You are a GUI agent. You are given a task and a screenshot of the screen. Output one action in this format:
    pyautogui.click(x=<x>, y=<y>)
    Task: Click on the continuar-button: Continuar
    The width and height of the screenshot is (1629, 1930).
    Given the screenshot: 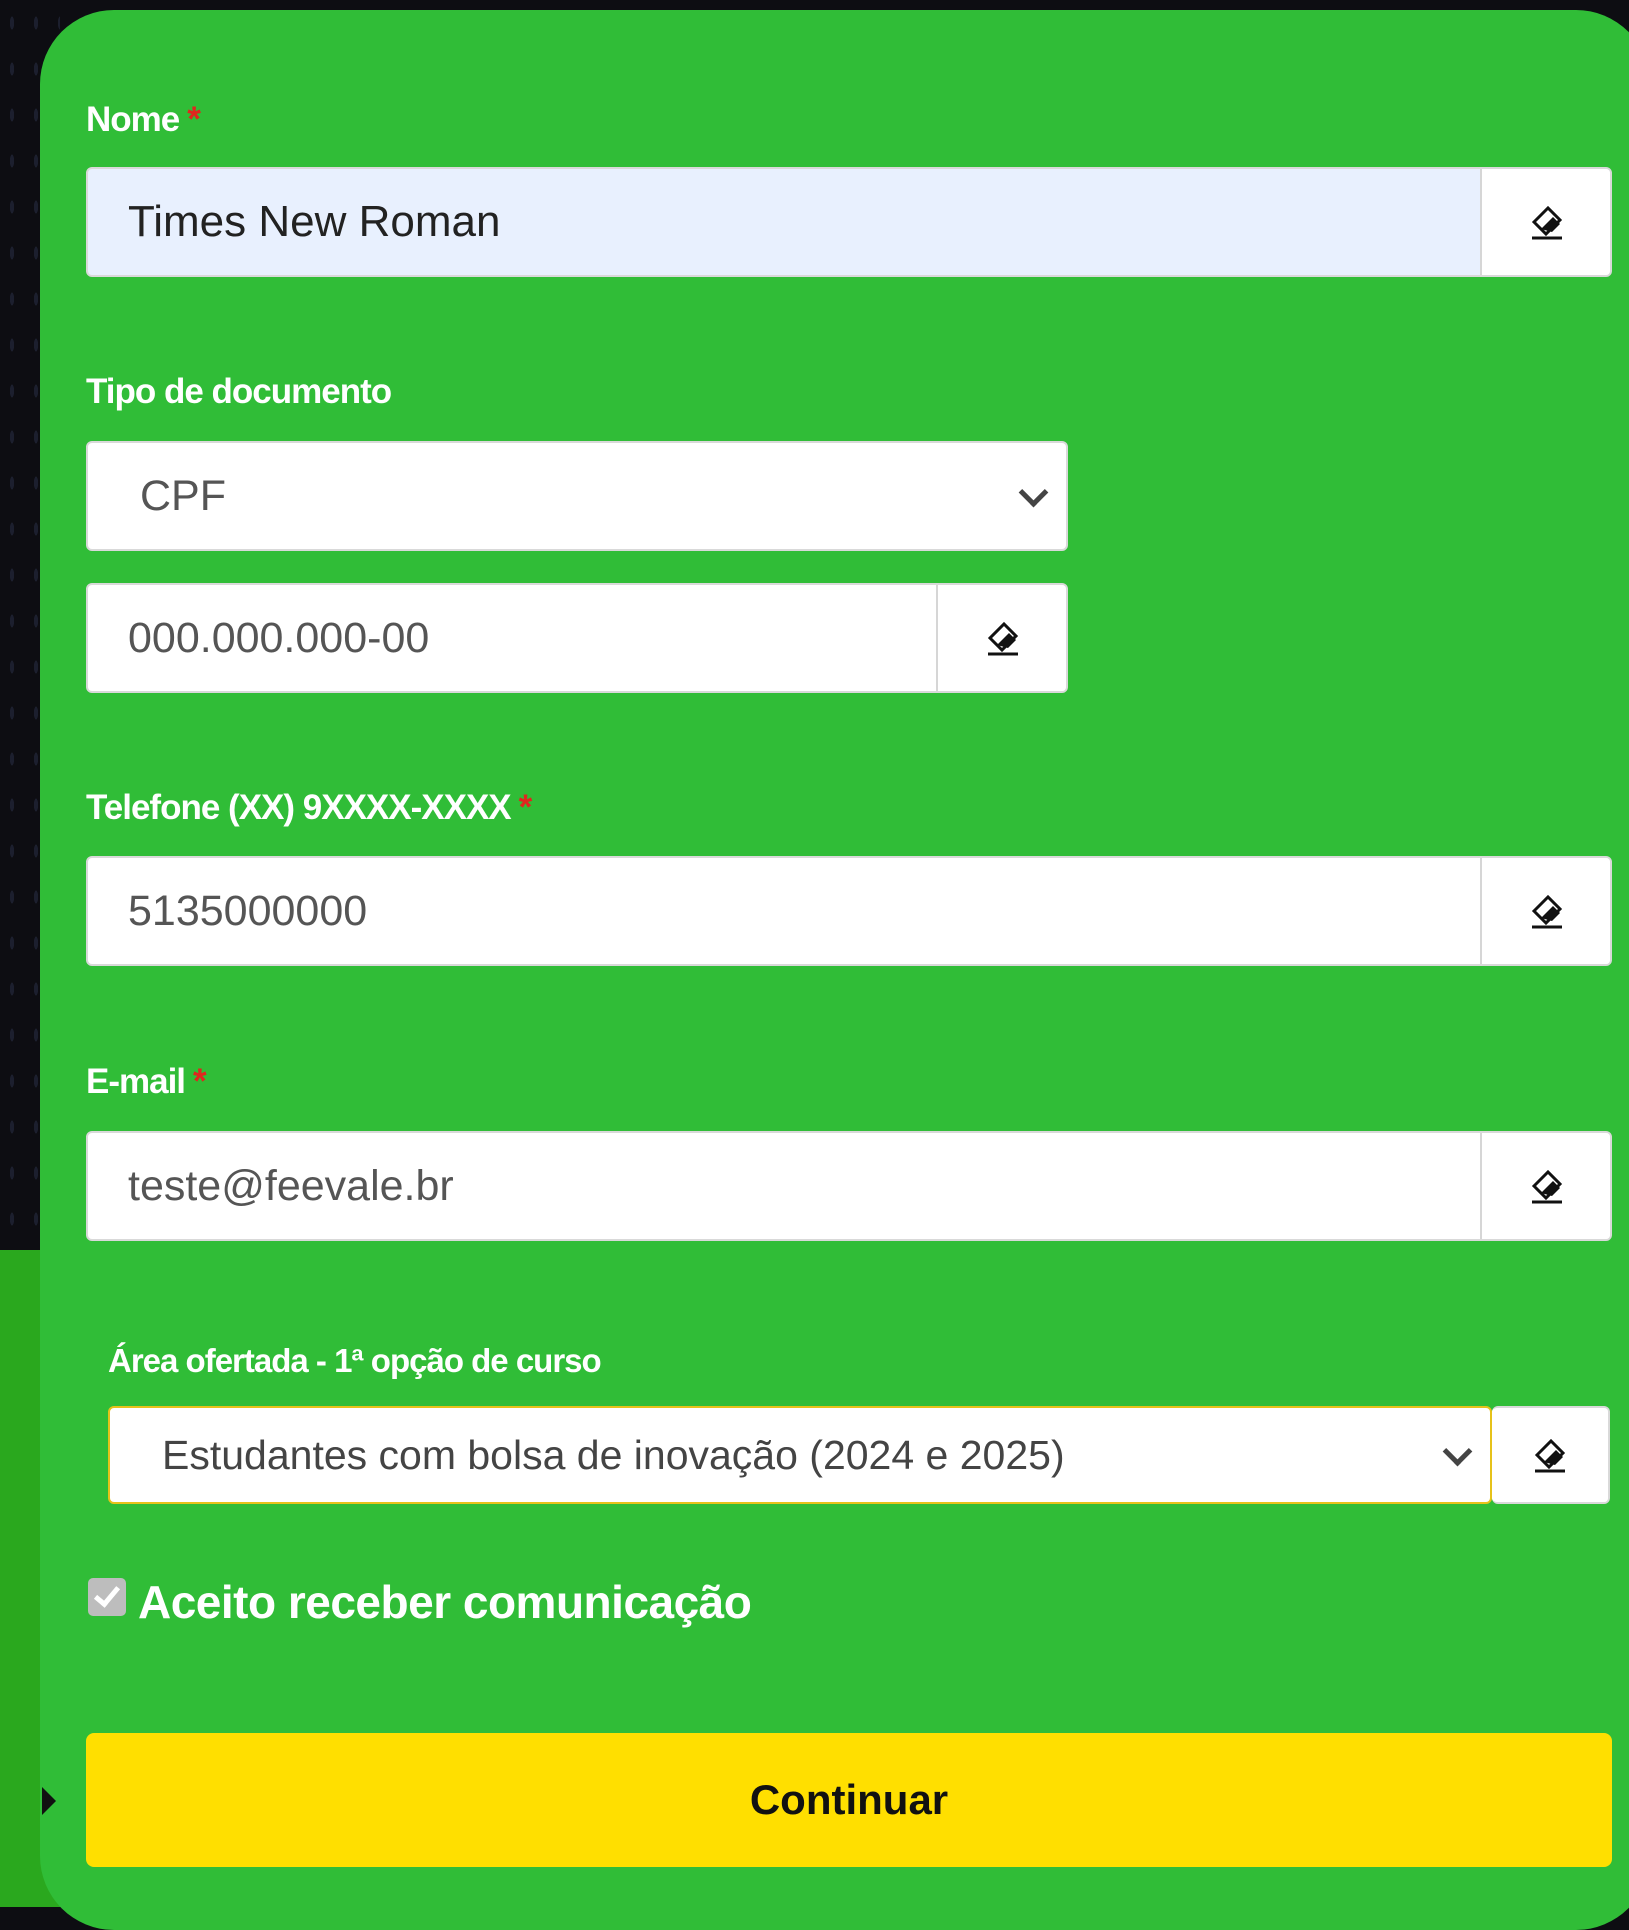 What is the action you would take?
    pyautogui.click(x=849, y=1800)
    